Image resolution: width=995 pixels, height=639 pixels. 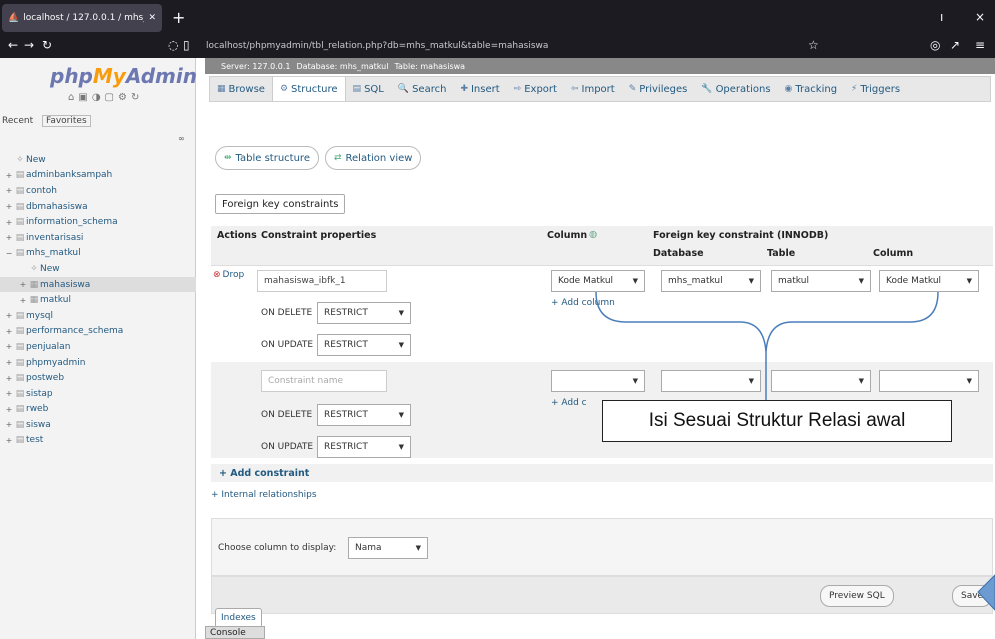 I want to click on sidebar-item: + ▤ penjualan, so click(x=98, y=347).